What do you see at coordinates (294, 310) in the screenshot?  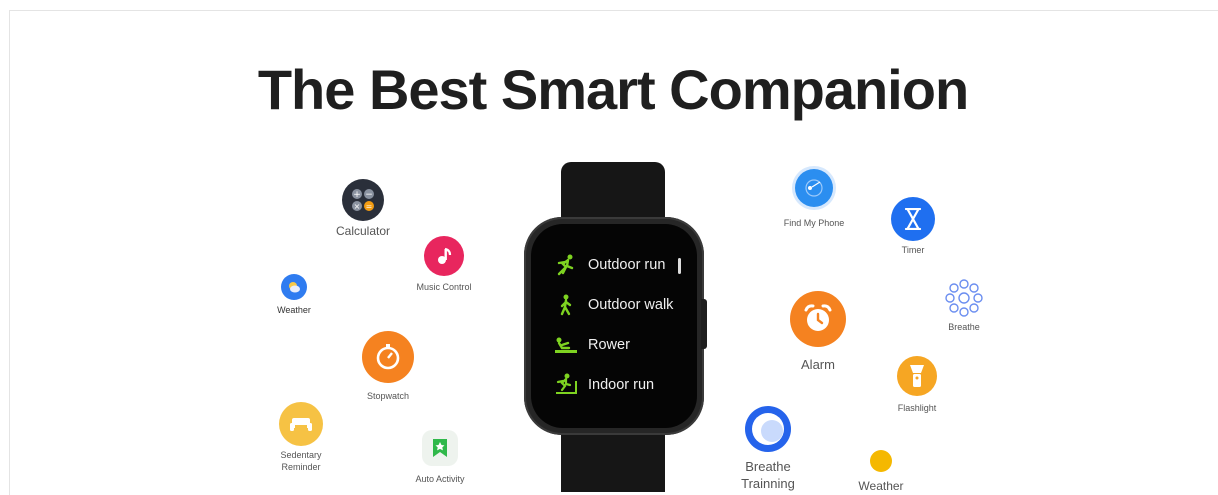 I see `weather-left-label: Weather` at bounding box center [294, 310].